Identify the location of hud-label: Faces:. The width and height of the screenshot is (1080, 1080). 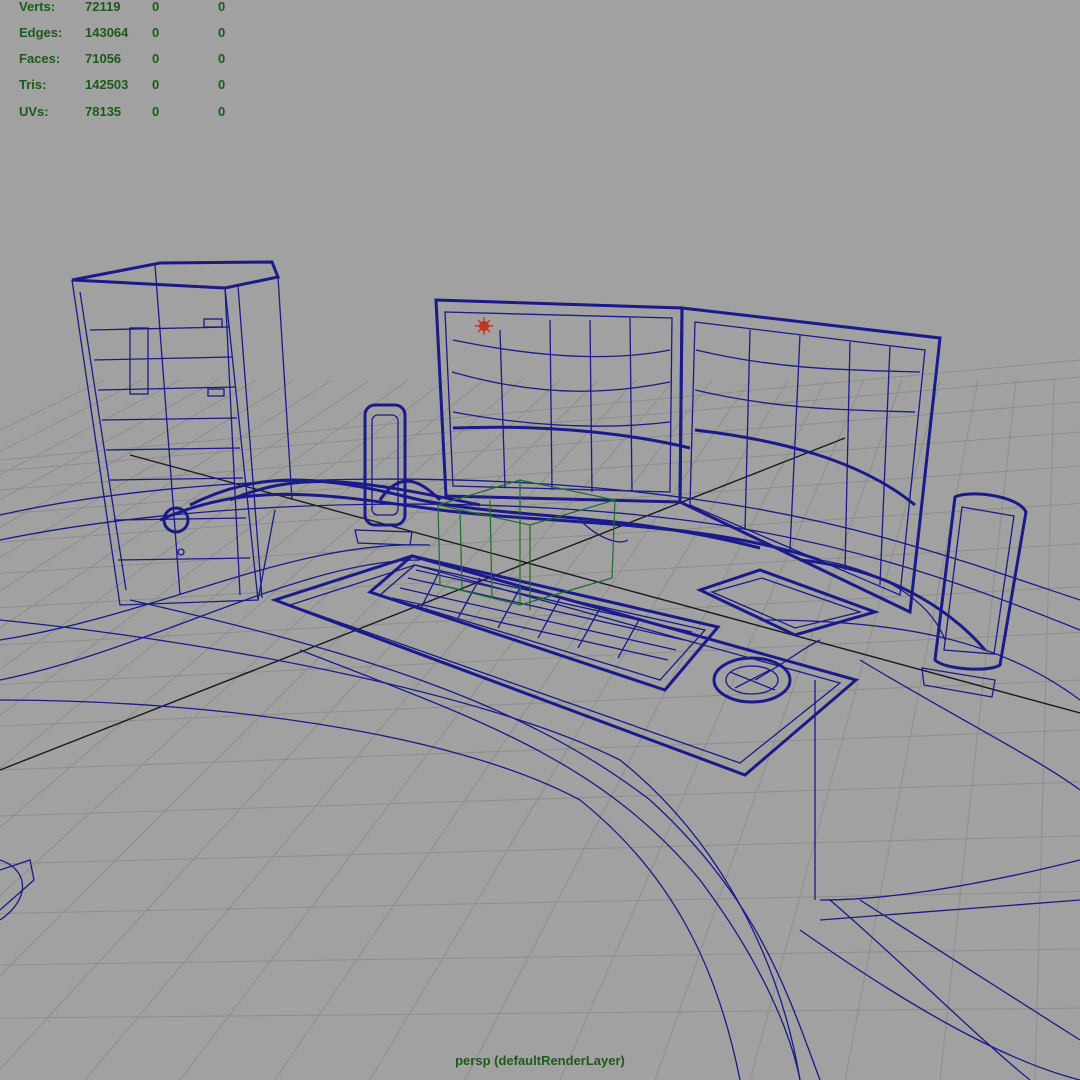
(40, 58).